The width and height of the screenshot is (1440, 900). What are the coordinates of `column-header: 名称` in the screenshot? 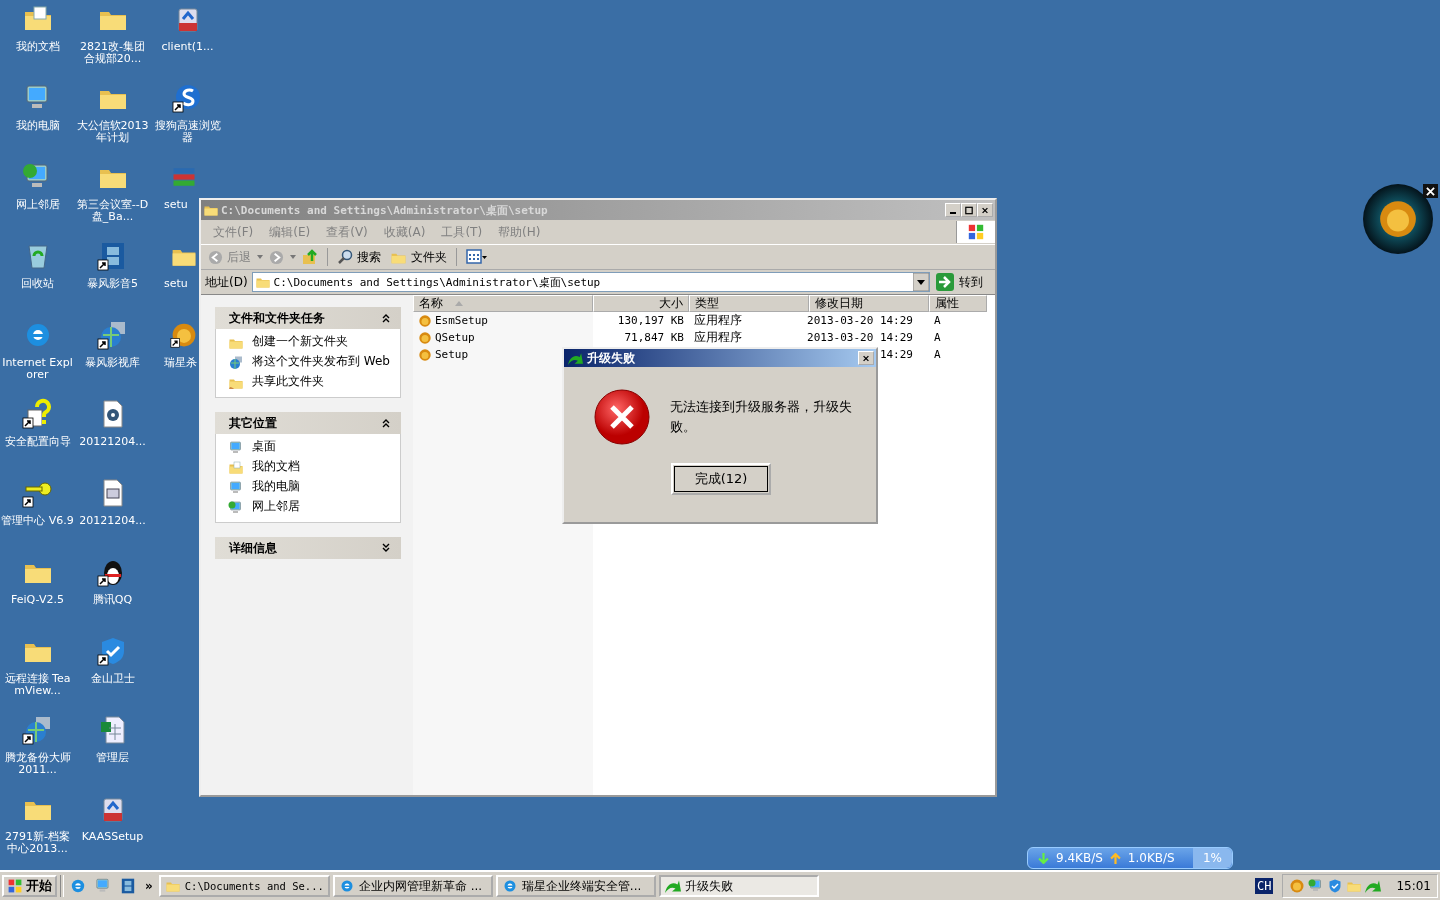 It's located at (503, 303).